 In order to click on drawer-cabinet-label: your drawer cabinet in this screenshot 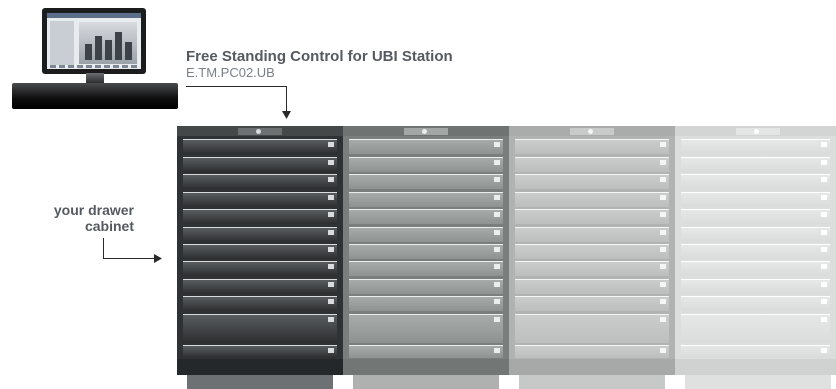, I will do `click(93, 218)`.